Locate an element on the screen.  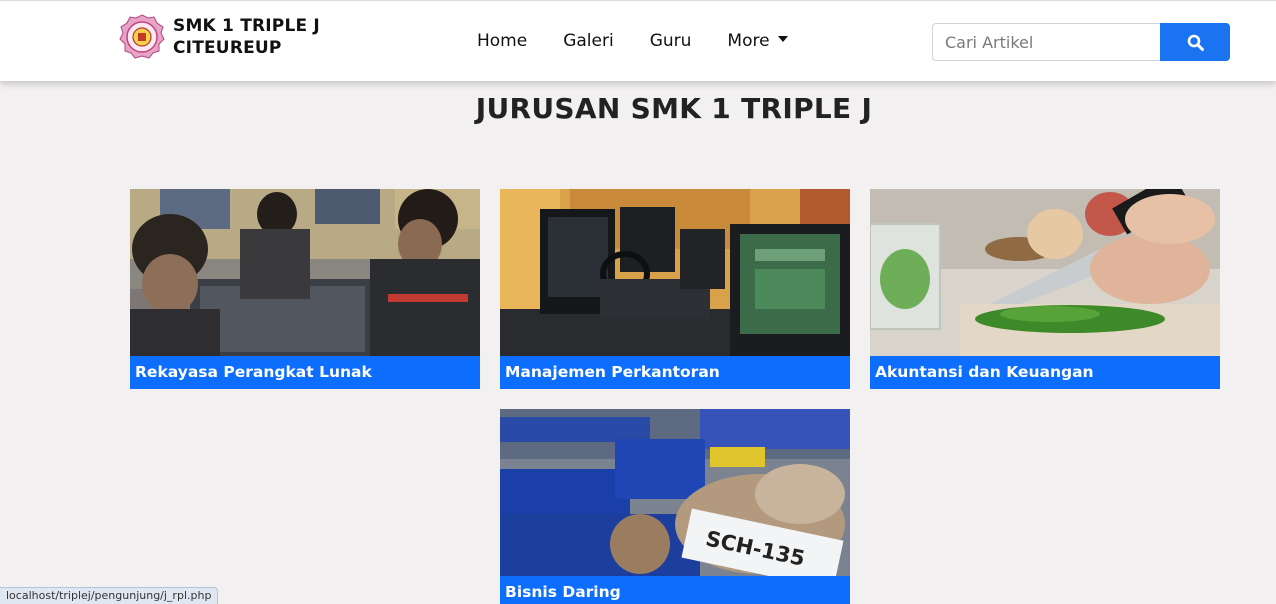
school-logo-icon is located at coordinates (142, 36).